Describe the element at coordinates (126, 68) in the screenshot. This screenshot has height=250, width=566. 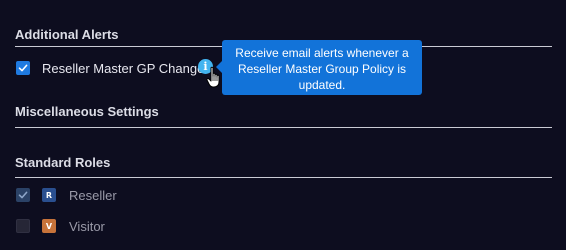
I see `reseller-master-gp-changes-label: Reseller Master GP Changes` at that location.